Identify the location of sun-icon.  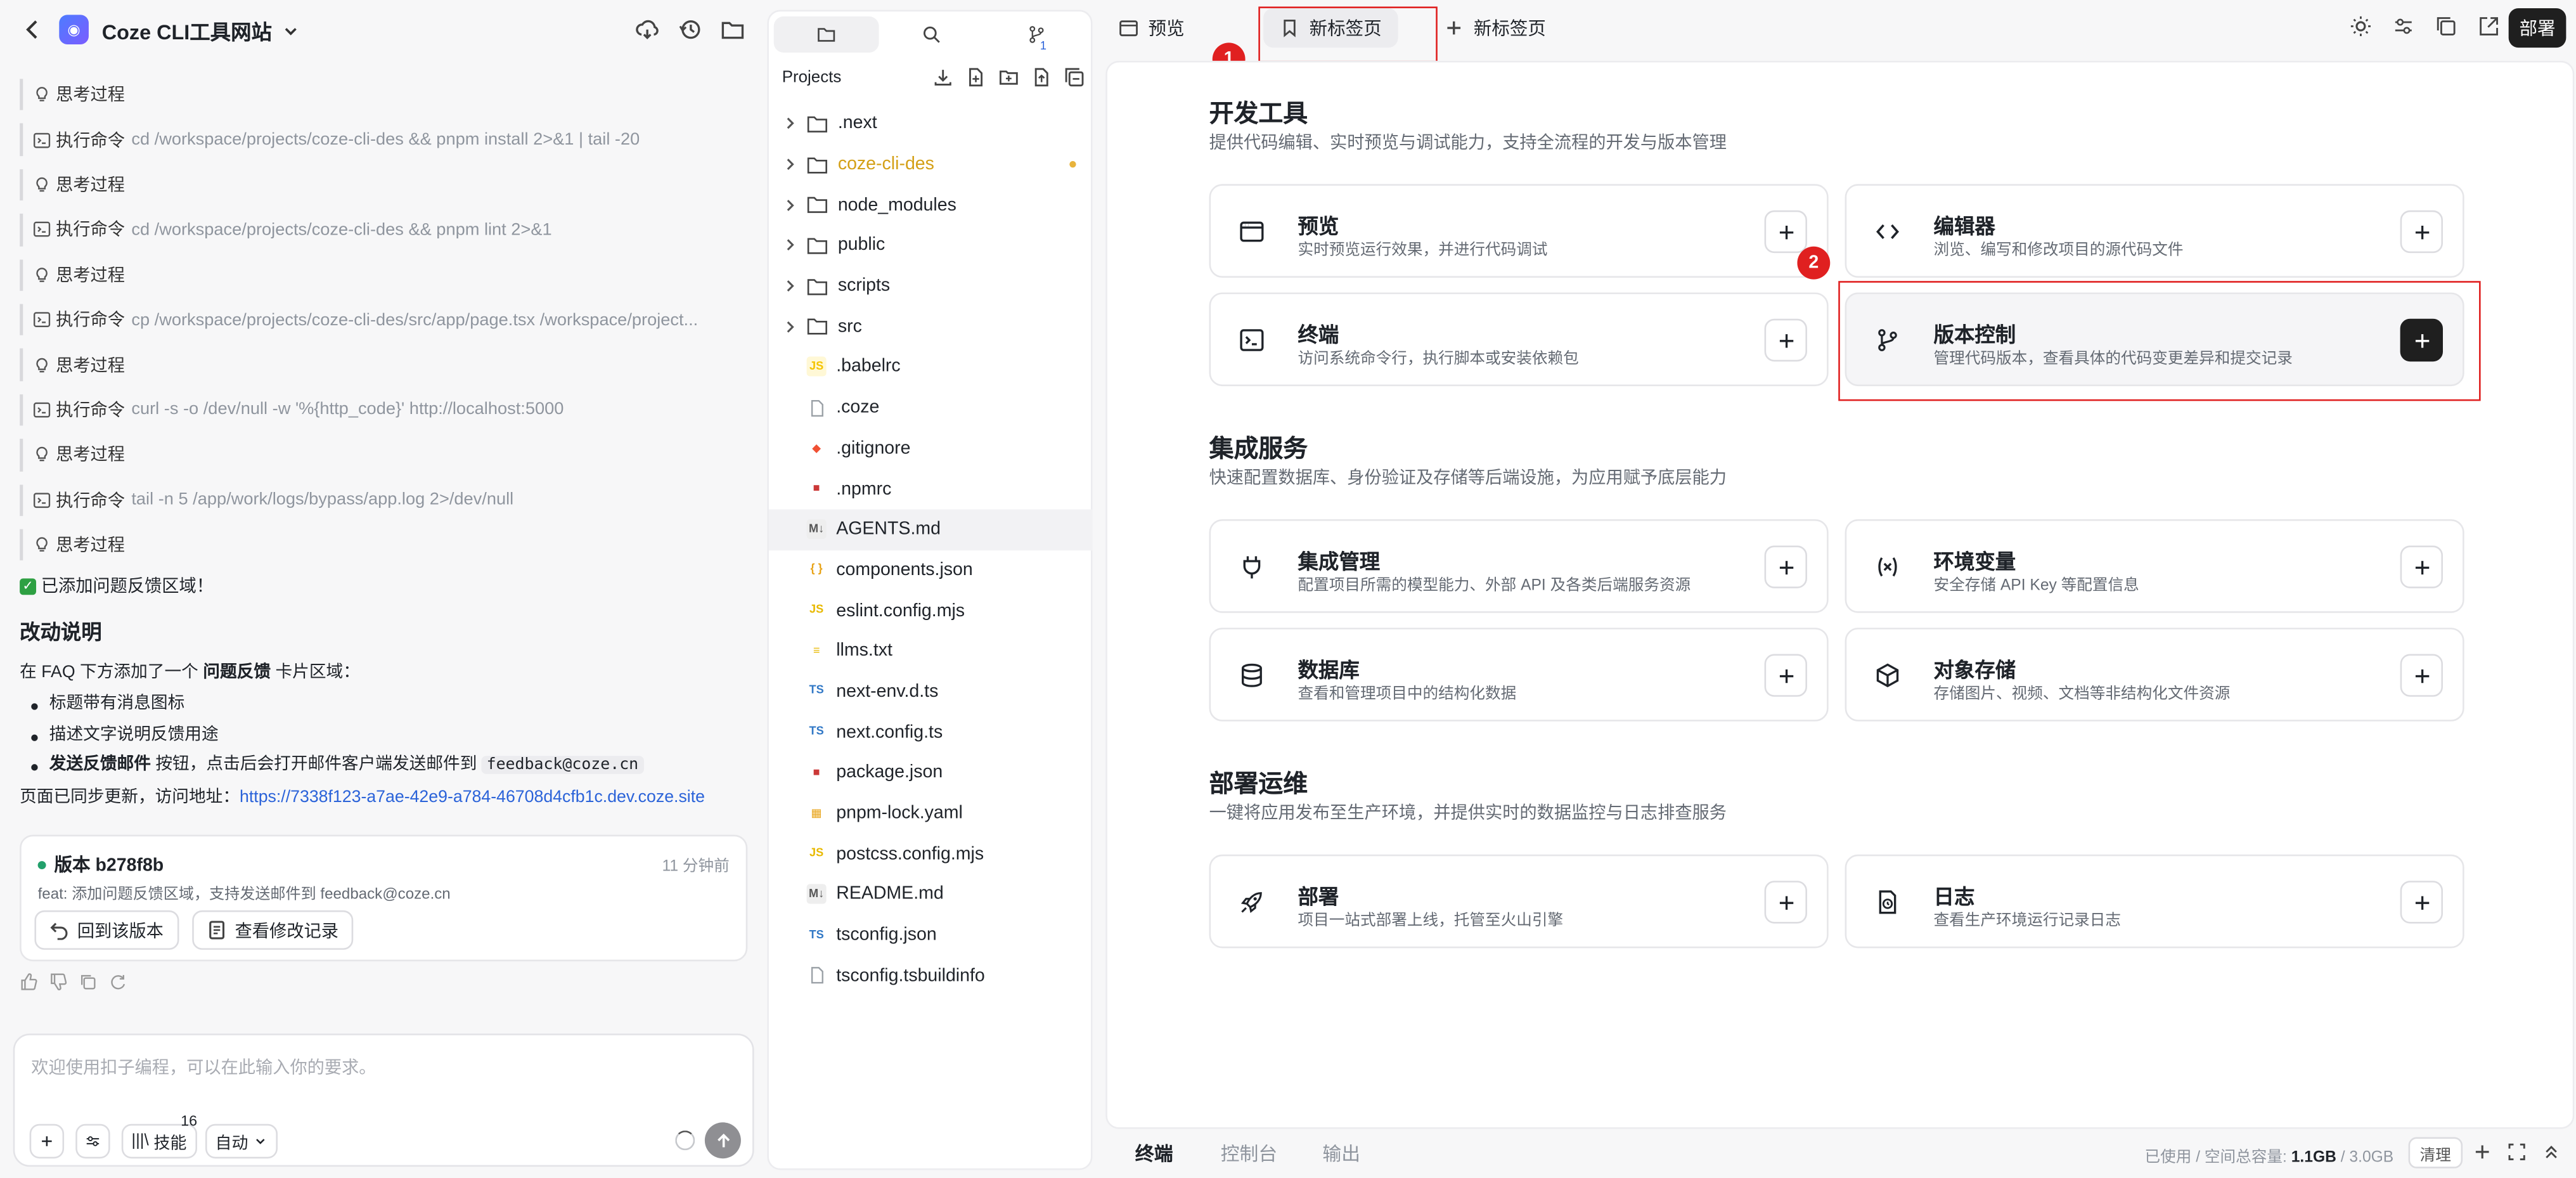
(2360, 26).